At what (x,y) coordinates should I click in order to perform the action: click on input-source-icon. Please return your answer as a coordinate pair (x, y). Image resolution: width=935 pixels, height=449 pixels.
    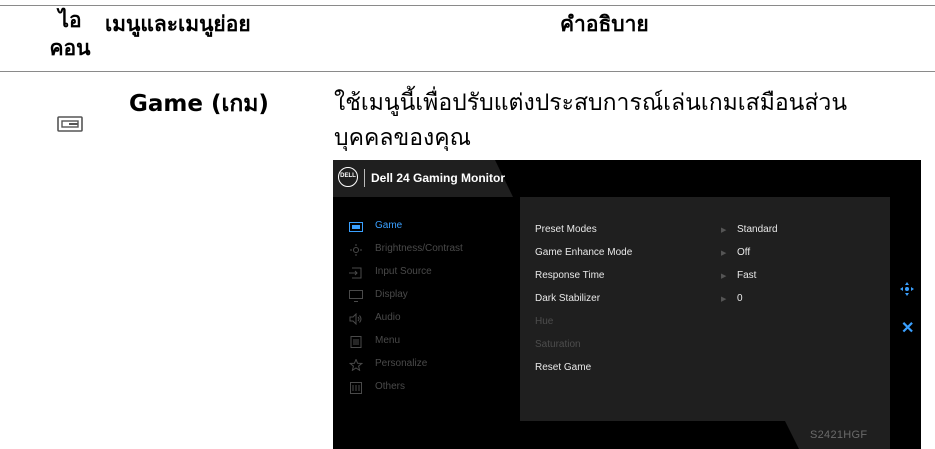
    Looking at the image, I should click on (355, 273).